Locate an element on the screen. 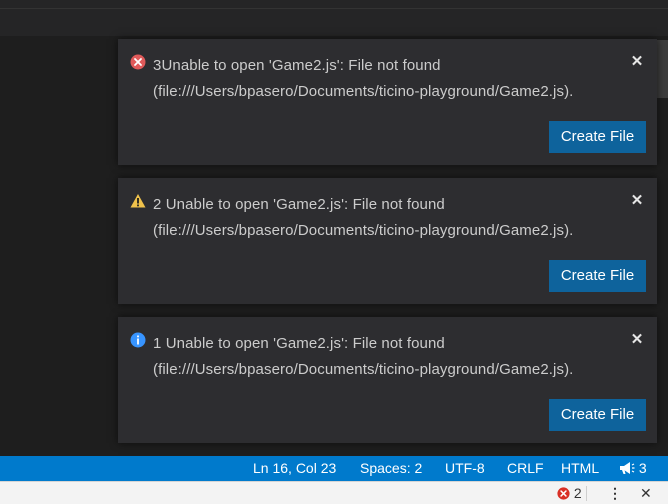 The width and height of the screenshot is (668, 504). status-line-ending: CRLF is located at coordinates (525, 468).